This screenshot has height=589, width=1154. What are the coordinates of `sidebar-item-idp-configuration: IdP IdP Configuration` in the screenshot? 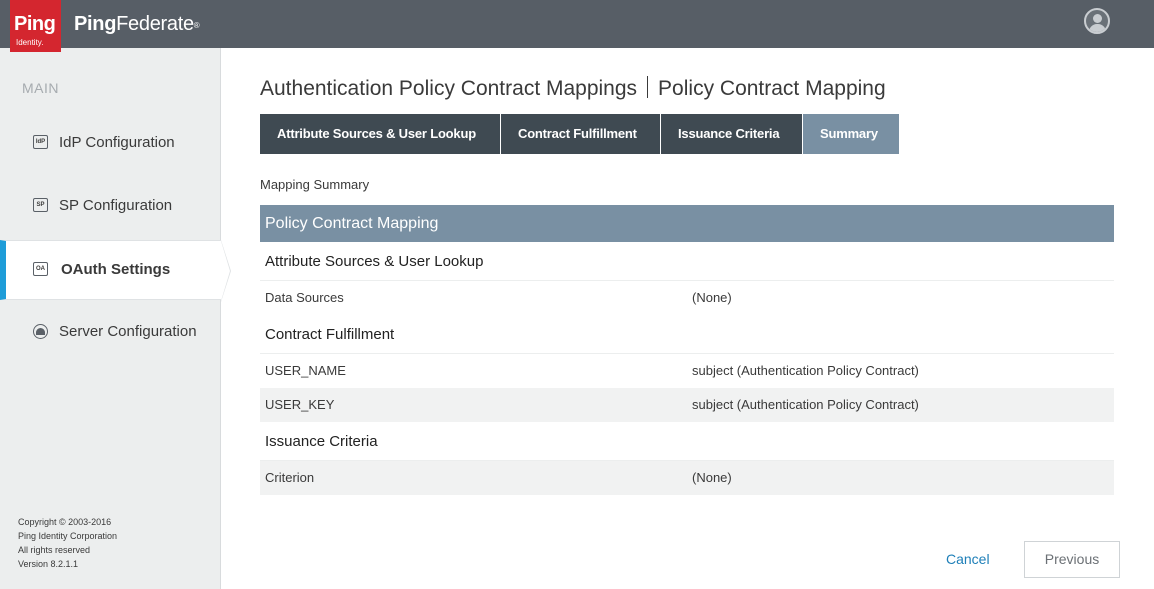 It's located at (110, 144).